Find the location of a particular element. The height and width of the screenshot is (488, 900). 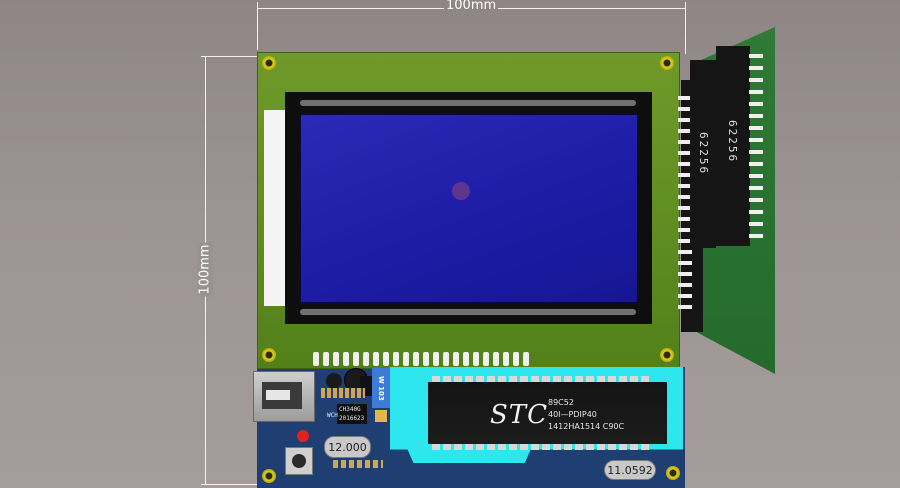

ram-chip-2-pins is located at coordinates (756, 146).